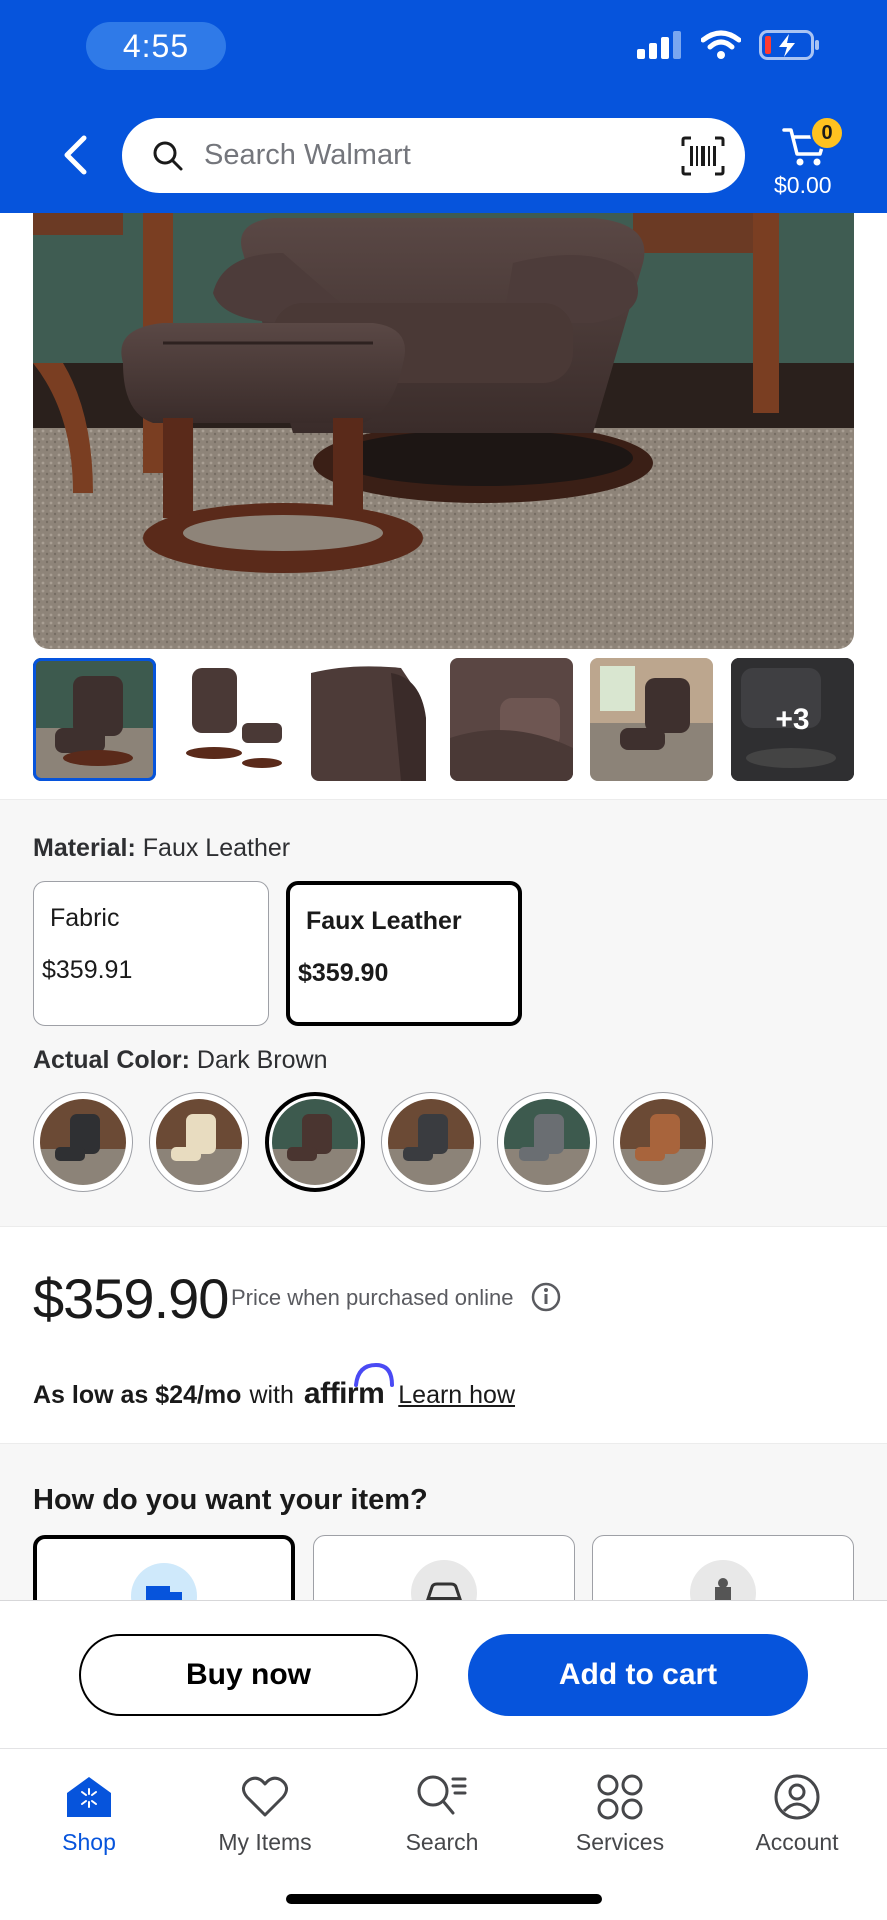 Image resolution: width=887 pixels, height=1920 pixels. Describe the element at coordinates (262, 1060) in the screenshot. I see `color-value: Dark Brown` at that location.